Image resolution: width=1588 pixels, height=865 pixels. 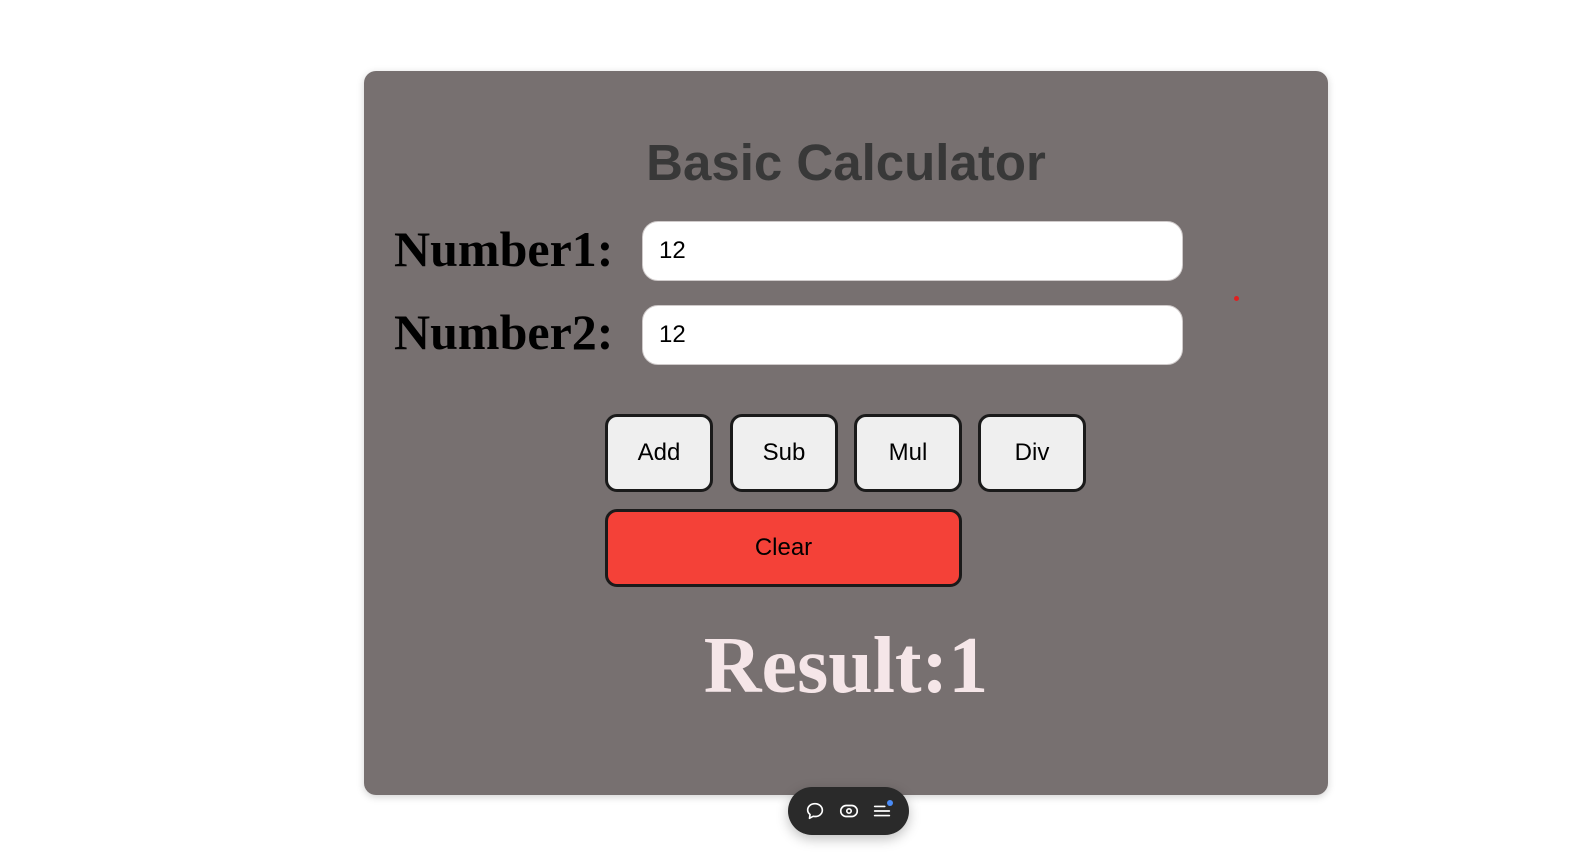 I want to click on clear-button: Clear, so click(x=783, y=548).